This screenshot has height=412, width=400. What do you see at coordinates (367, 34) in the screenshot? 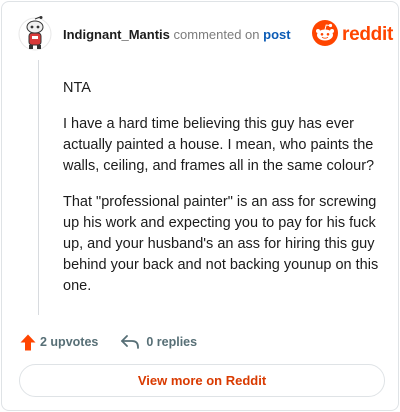
I see `reddit-wordmark: reddit` at bounding box center [367, 34].